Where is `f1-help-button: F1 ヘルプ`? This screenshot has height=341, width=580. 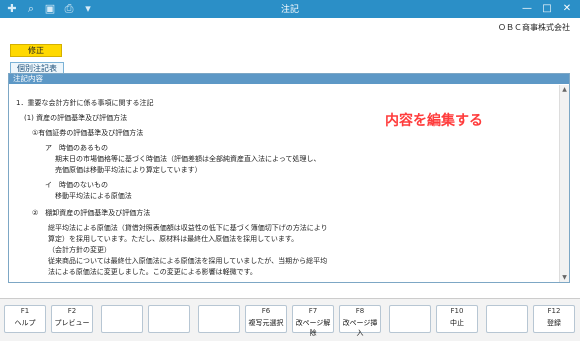
f1-help-button: F1 ヘルプ is located at coordinates (25, 319).